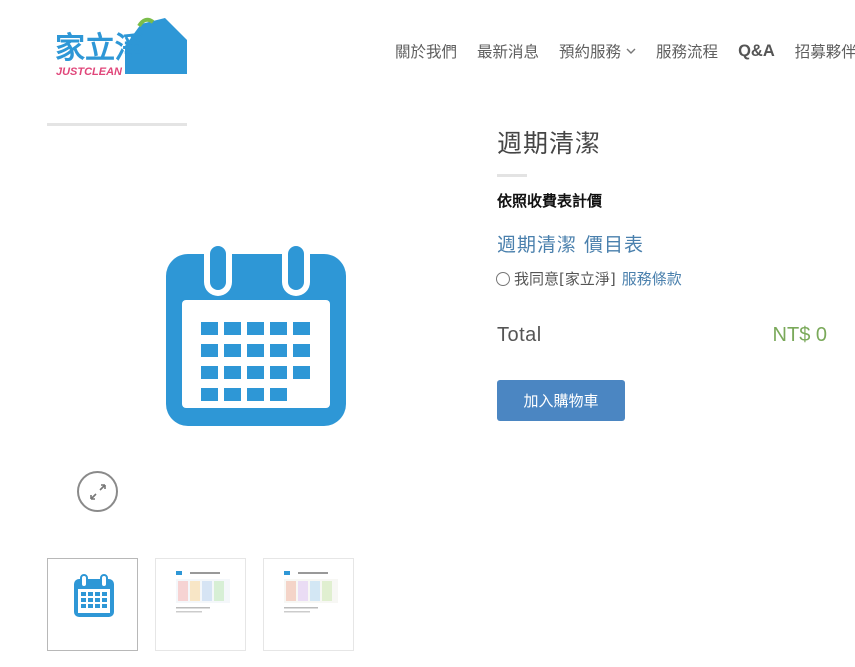 This screenshot has height=667, width=855. Describe the element at coordinates (549, 143) in the screenshot. I see `product-title: 週期清潔` at that location.